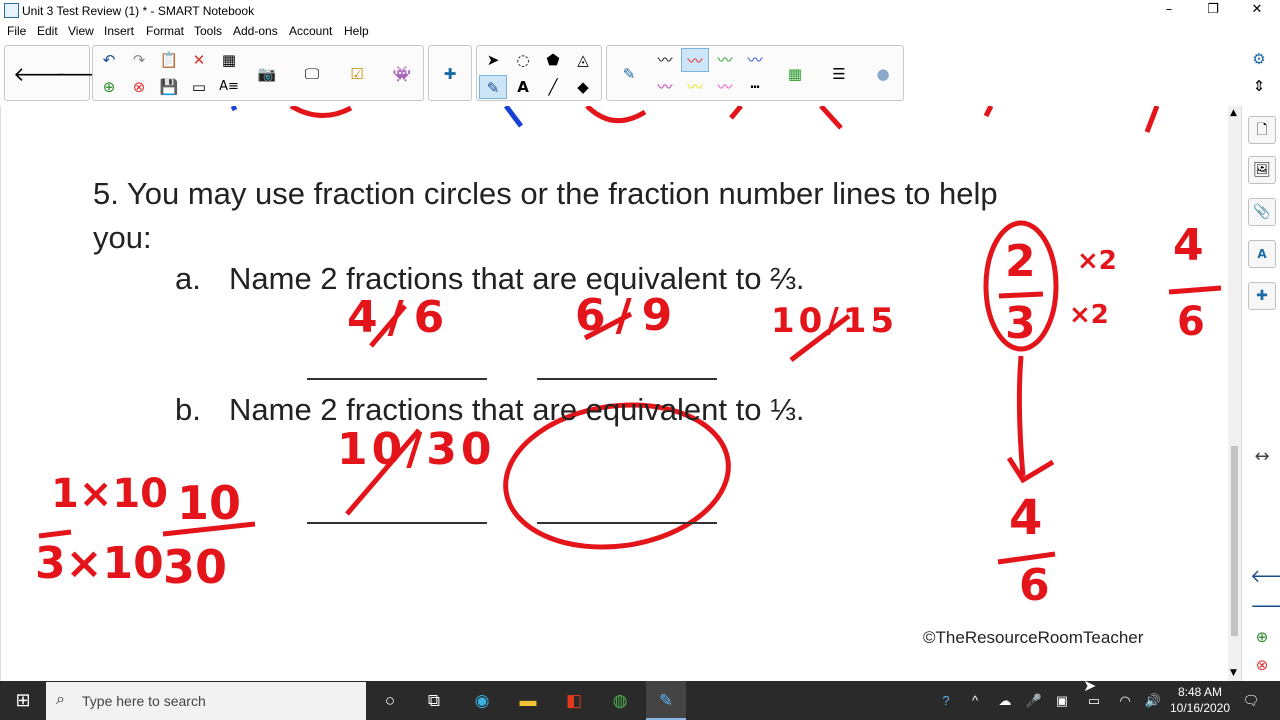 This screenshot has width=1280, height=720. What do you see at coordinates (1233, 113) in the screenshot?
I see `scroll-up-icon: ▲` at bounding box center [1233, 113].